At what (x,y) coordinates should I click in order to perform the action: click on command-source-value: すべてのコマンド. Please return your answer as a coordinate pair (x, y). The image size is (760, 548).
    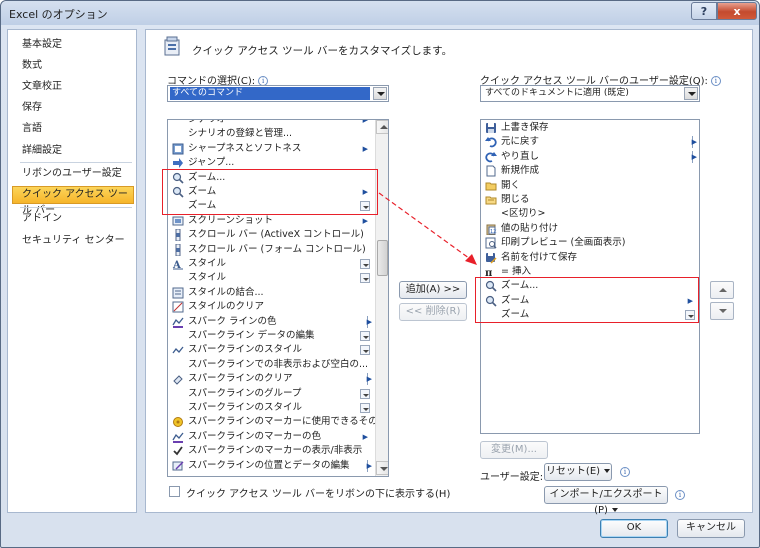
    Looking at the image, I should click on (270, 93).